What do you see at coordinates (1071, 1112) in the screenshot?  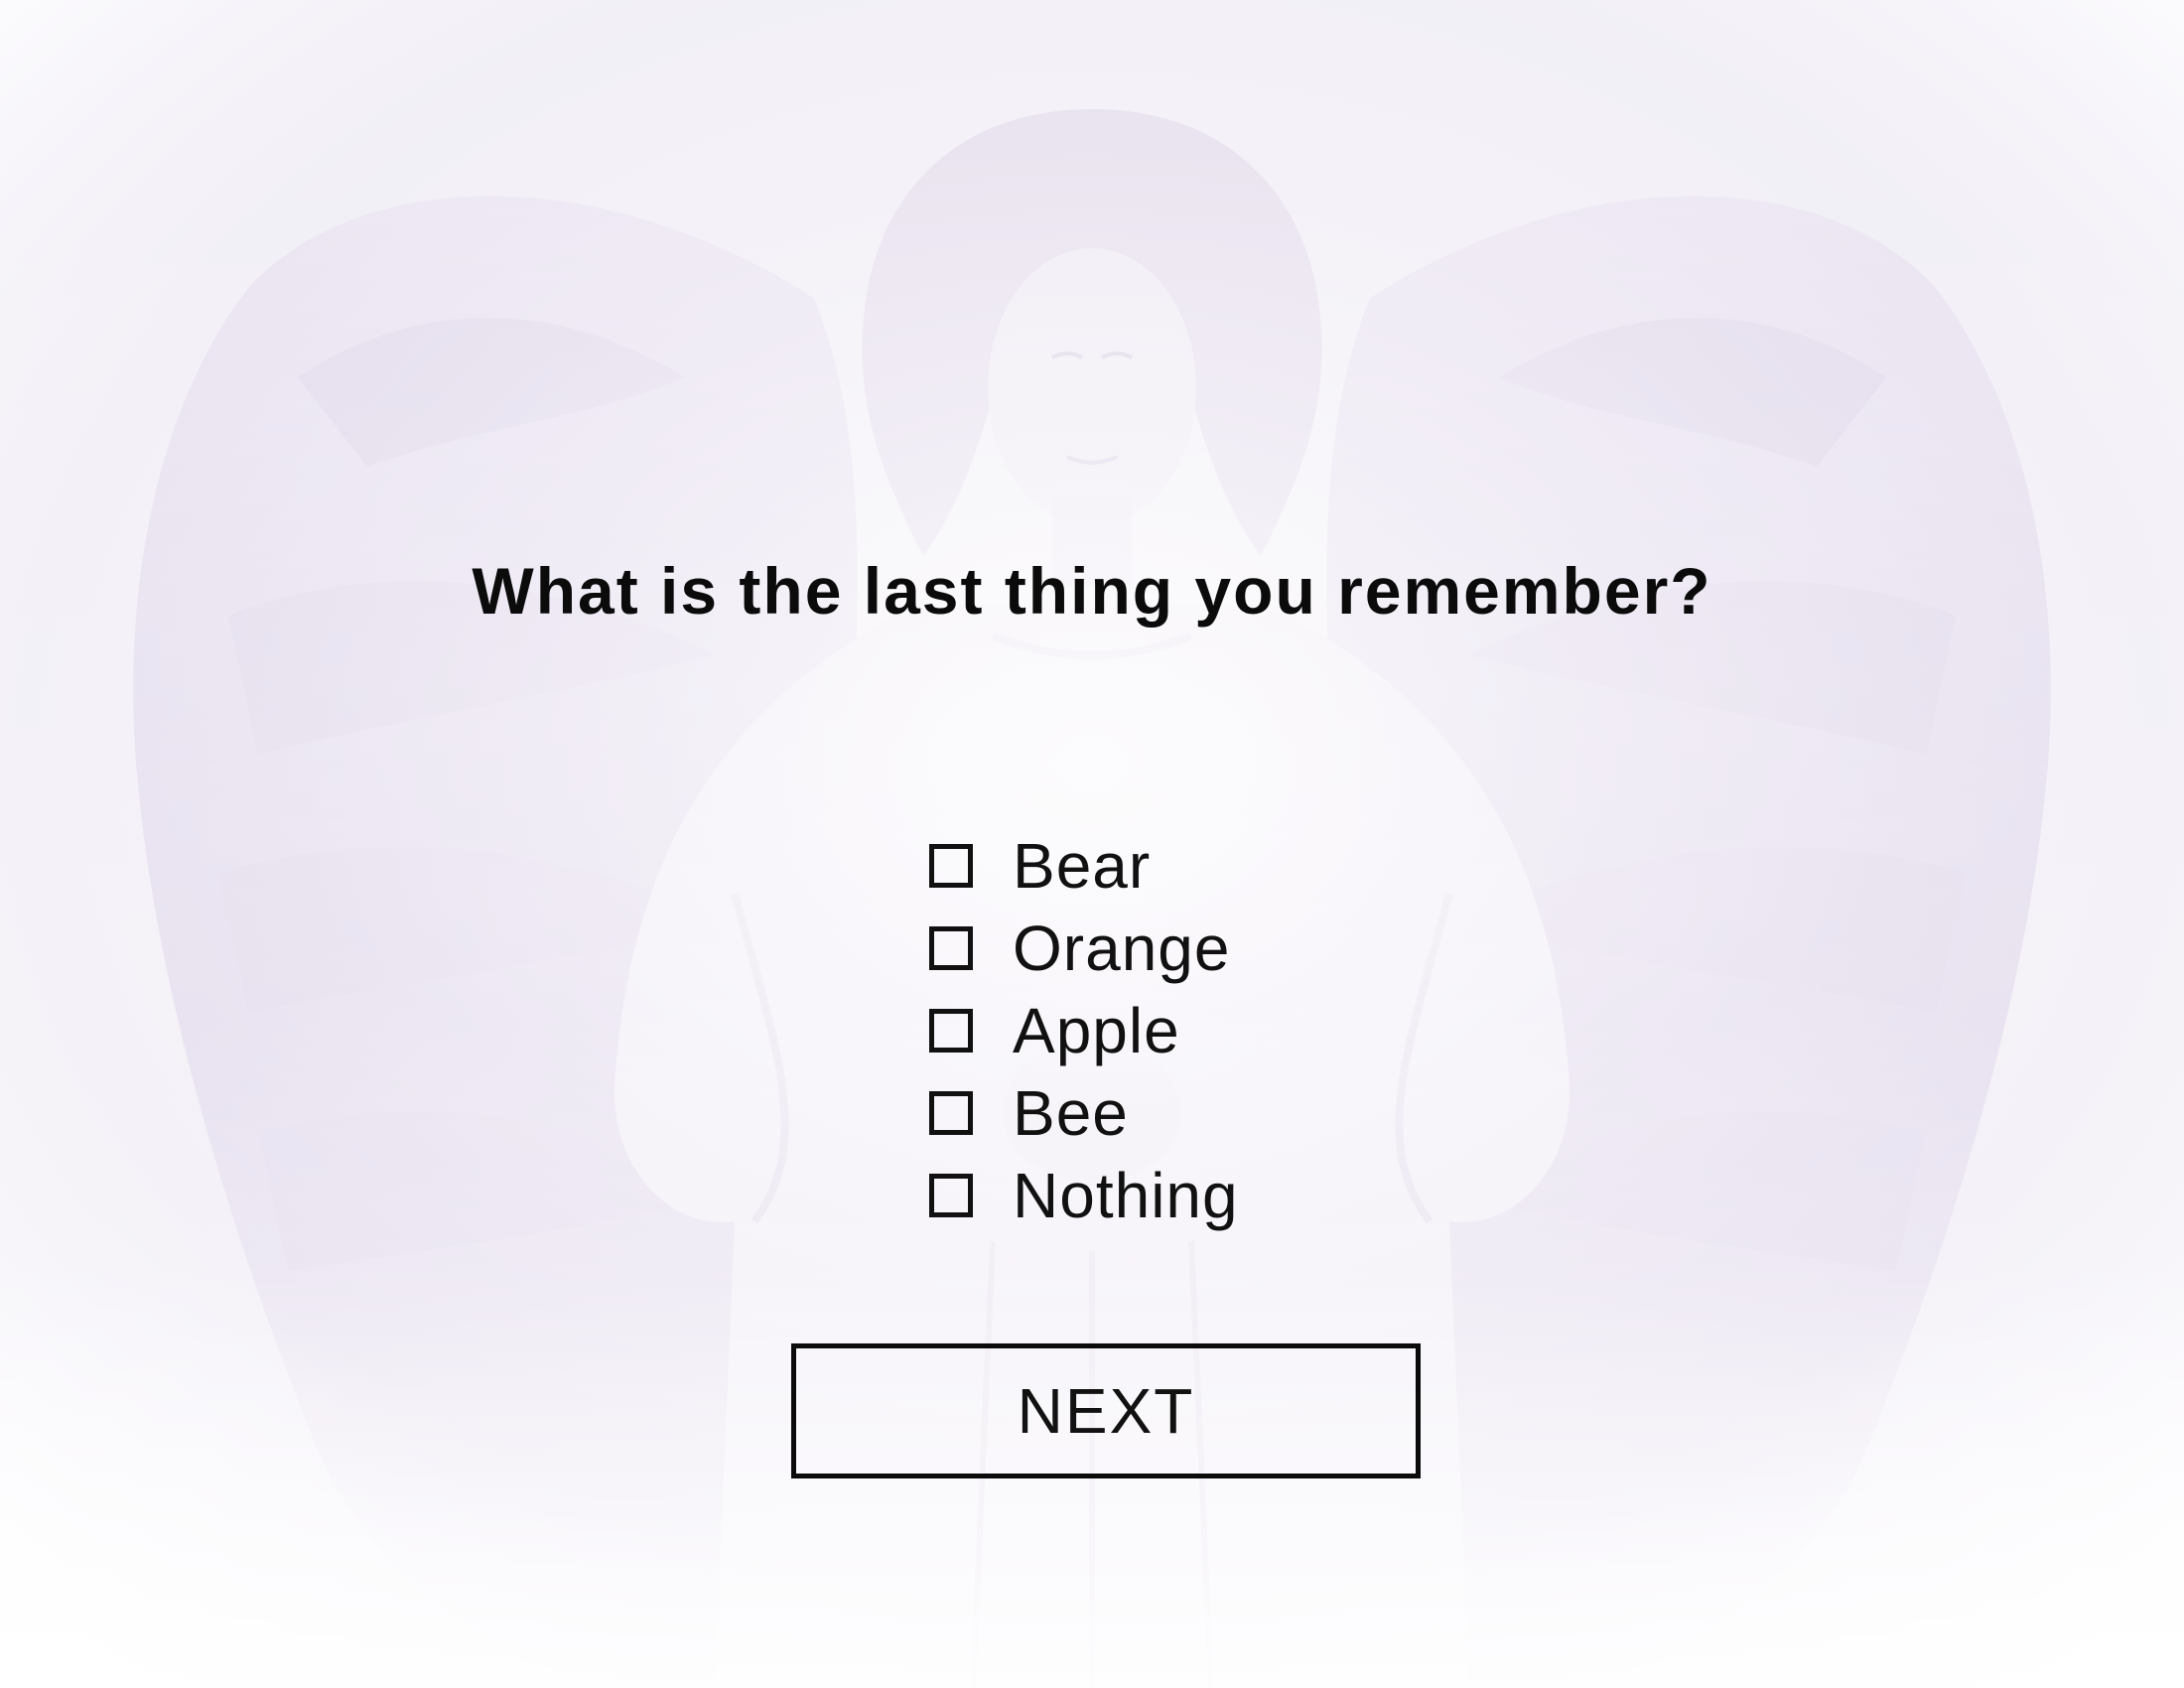 I see `option-label-bee: Bee` at bounding box center [1071, 1112].